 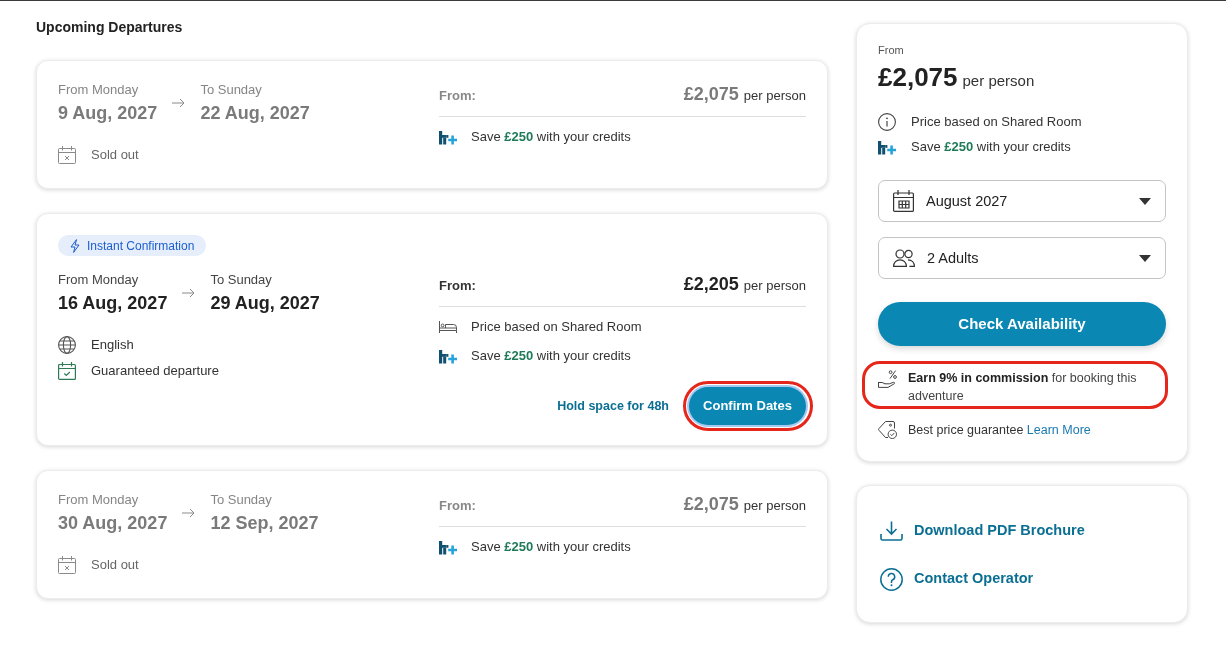 What do you see at coordinates (255, 113) in the screenshot?
I see `end-date: 22 Aug, 2027` at bounding box center [255, 113].